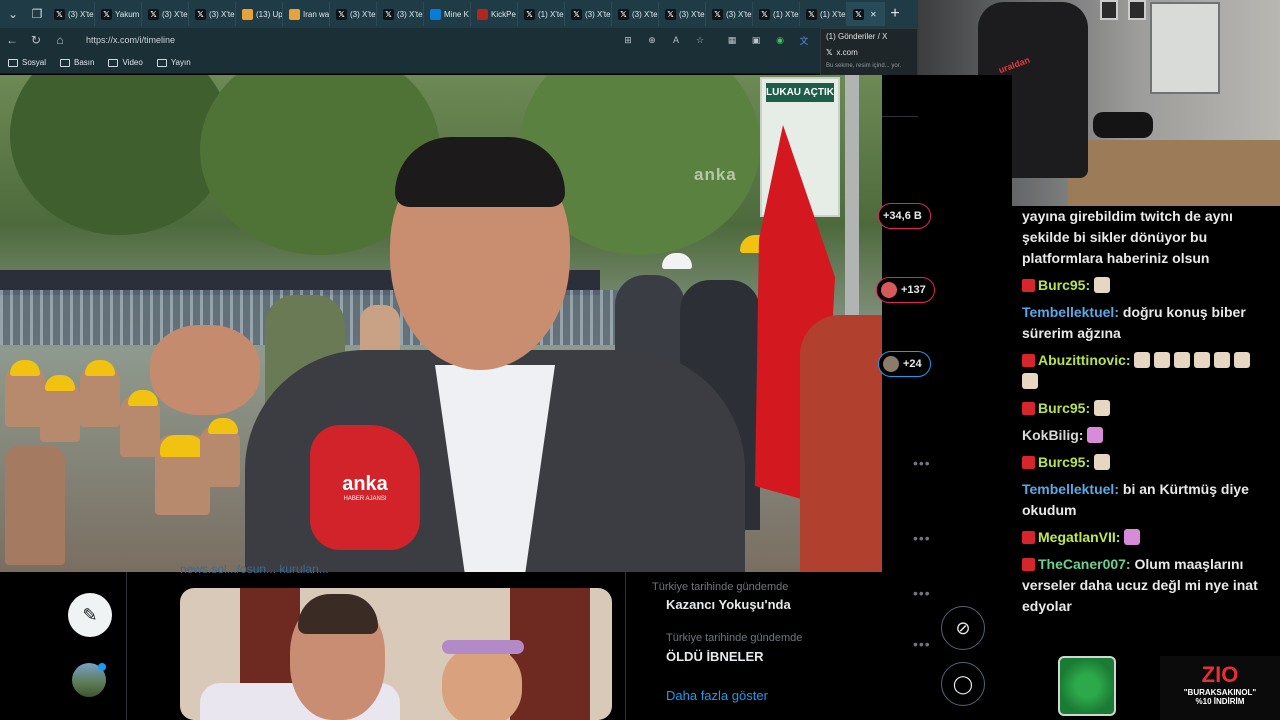 The height and width of the screenshot is (720, 1280). What do you see at coordinates (311, 40) in the screenshot?
I see `url-field: https://x.com/i/timeline` at bounding box center [311, 40].